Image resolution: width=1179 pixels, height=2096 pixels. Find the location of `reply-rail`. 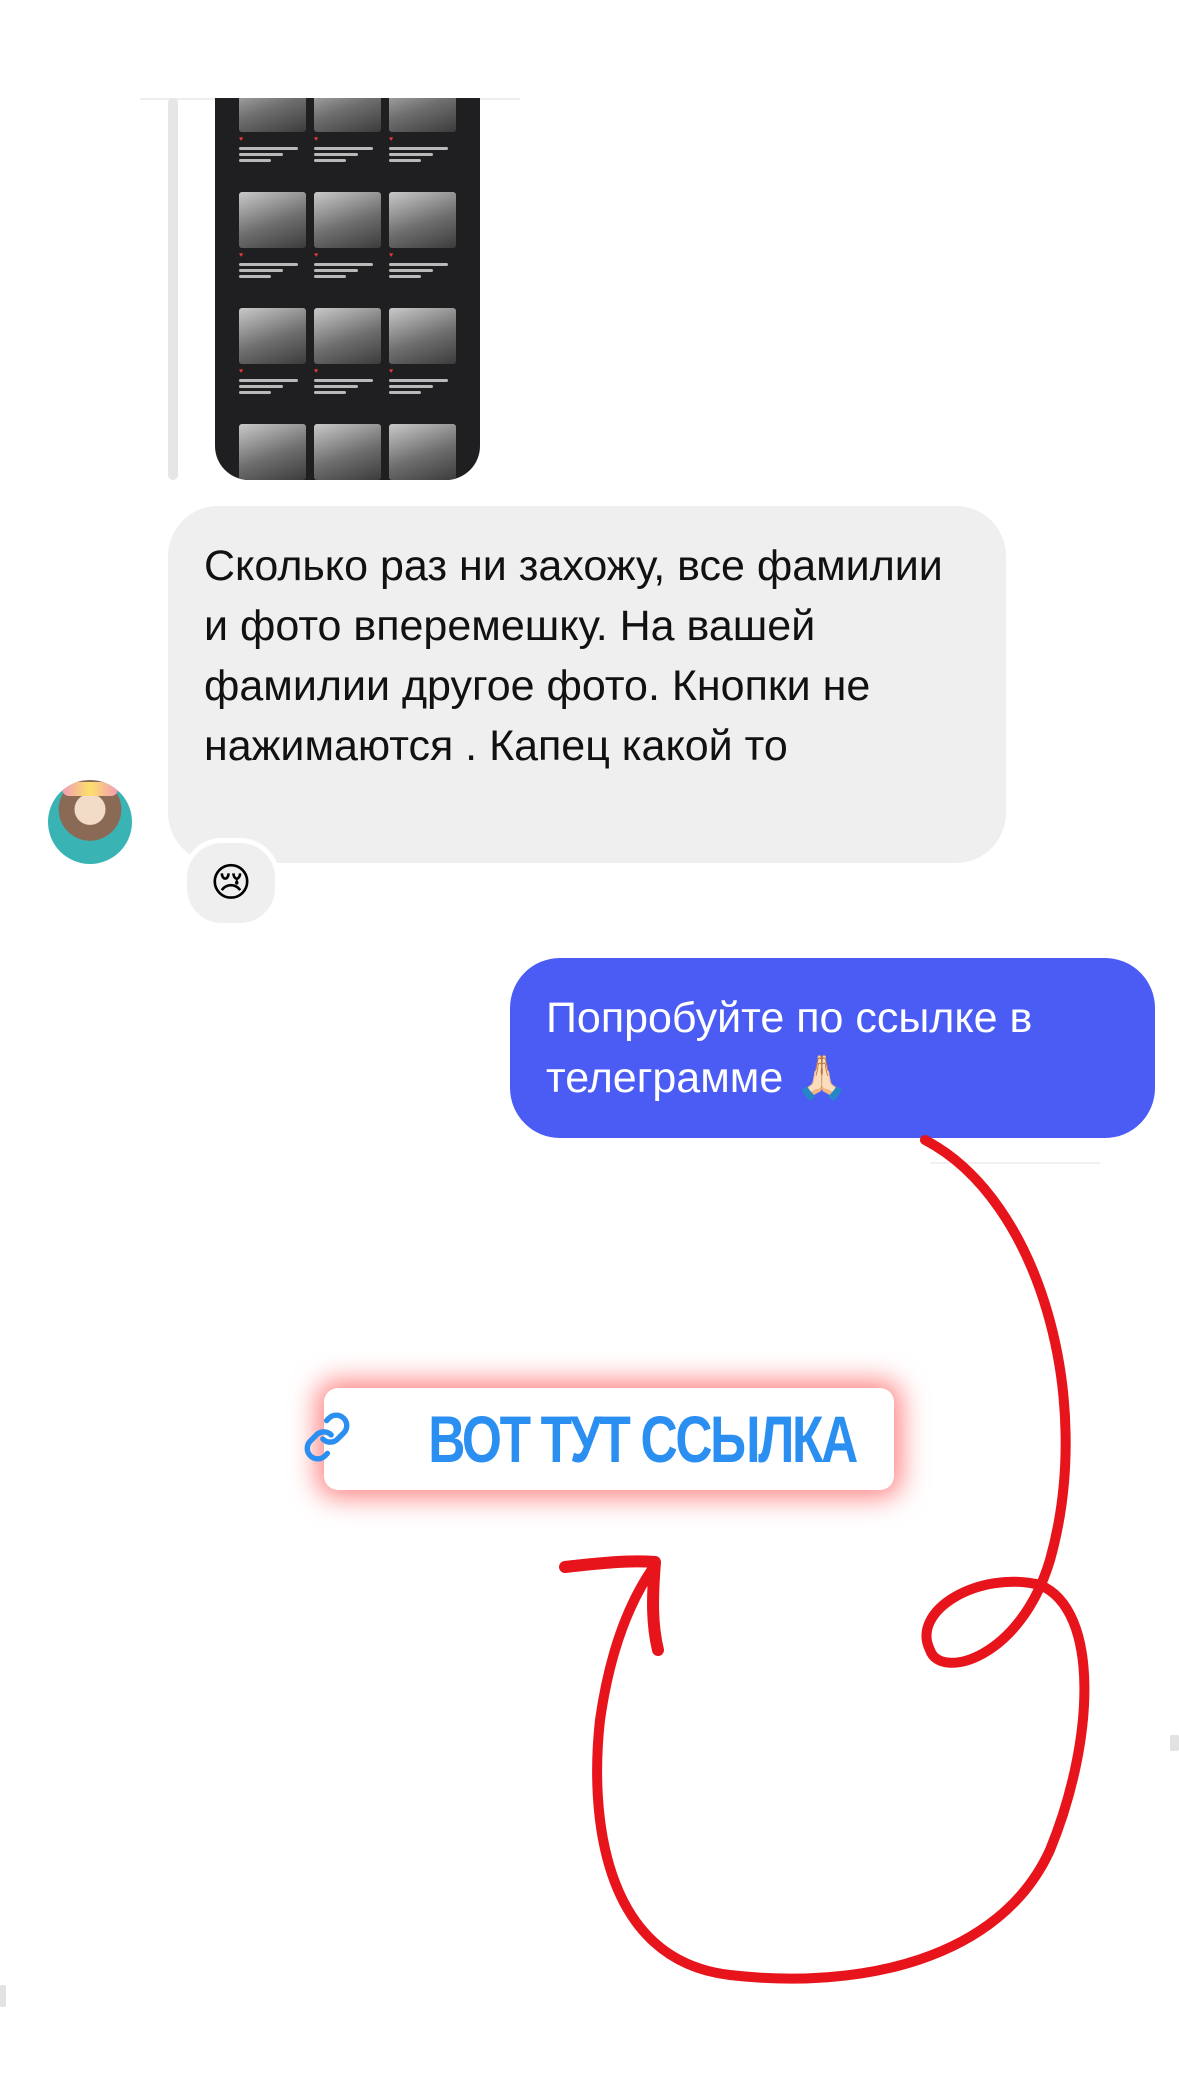

reply-rail is located at coordinates (173, 289).